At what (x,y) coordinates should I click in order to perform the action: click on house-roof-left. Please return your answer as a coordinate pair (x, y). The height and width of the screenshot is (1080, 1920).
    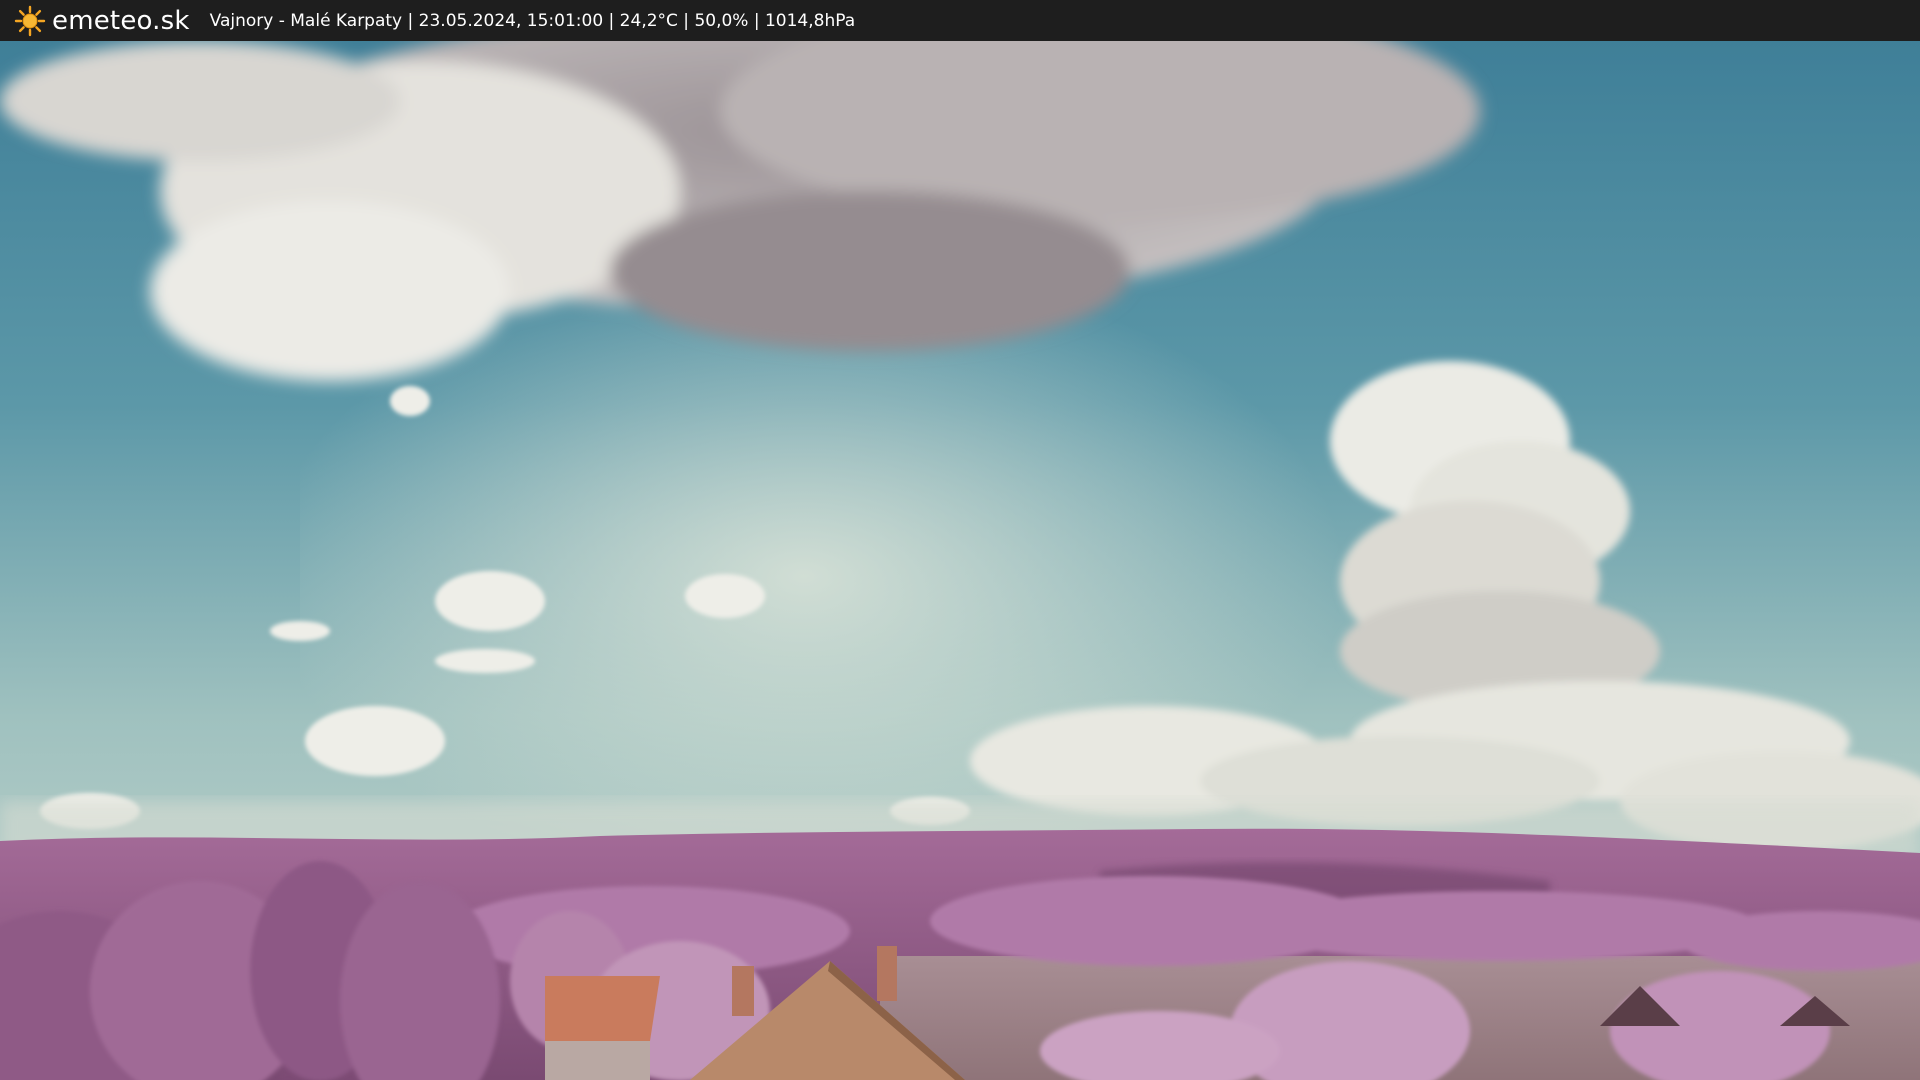
    Looking at the image, I should click on (602, 1028).